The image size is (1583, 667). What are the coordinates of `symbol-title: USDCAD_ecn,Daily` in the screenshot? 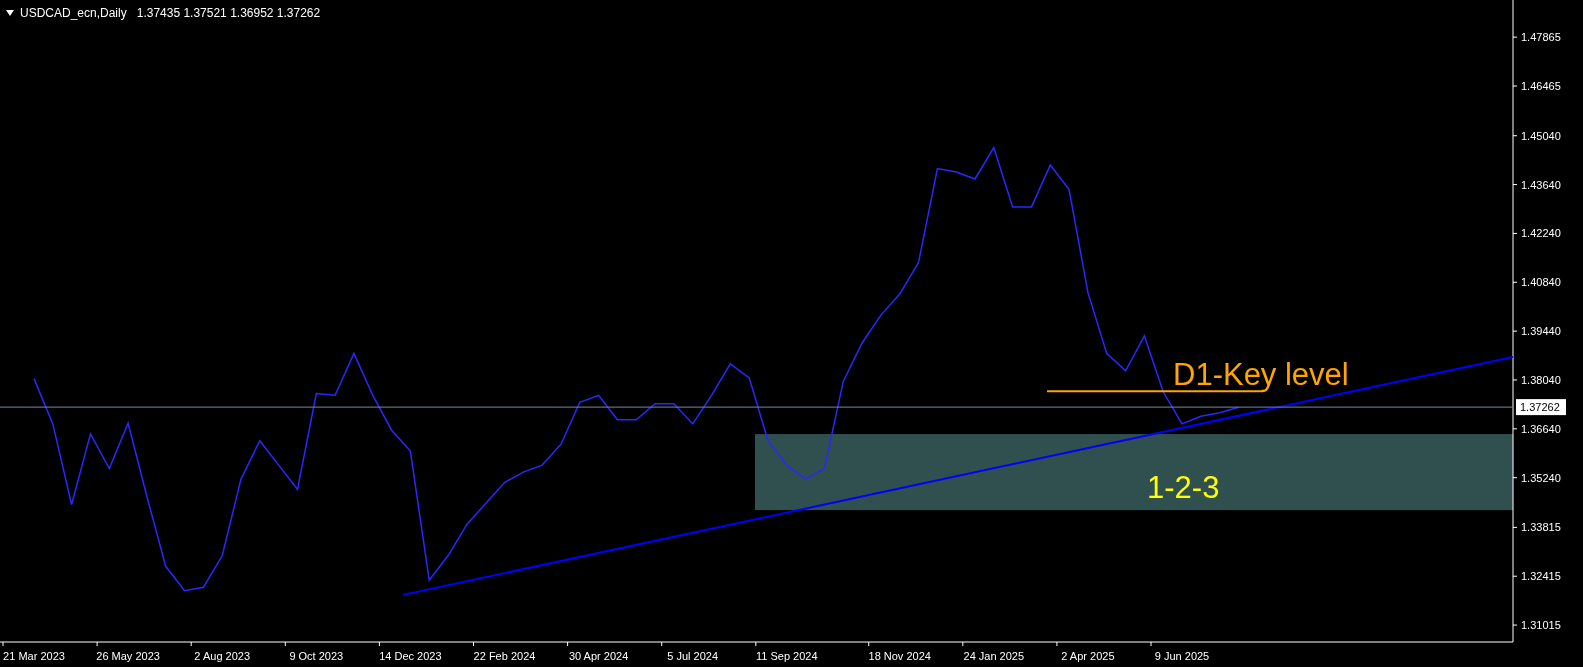 It's located at (73, 13).